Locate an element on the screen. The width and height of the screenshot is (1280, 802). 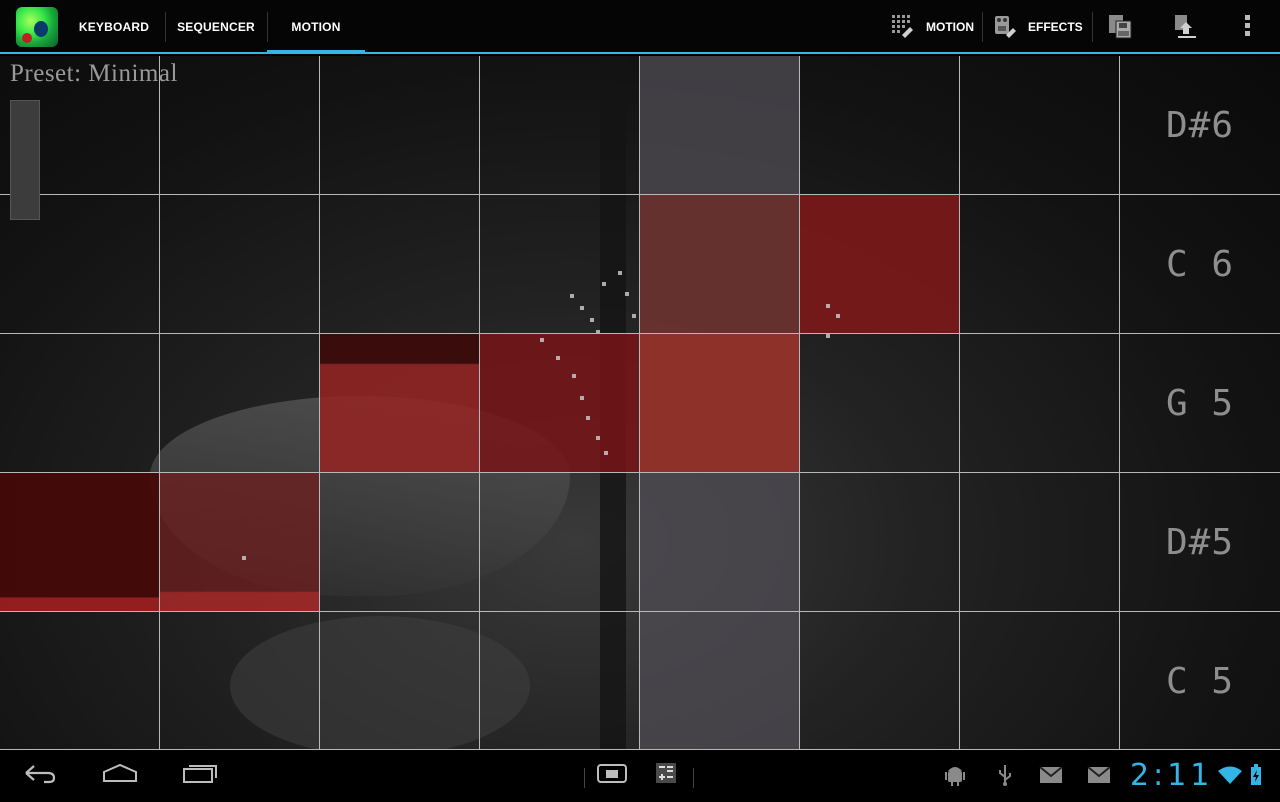
note-label: D#6 is located at coordinates (1200, 125).